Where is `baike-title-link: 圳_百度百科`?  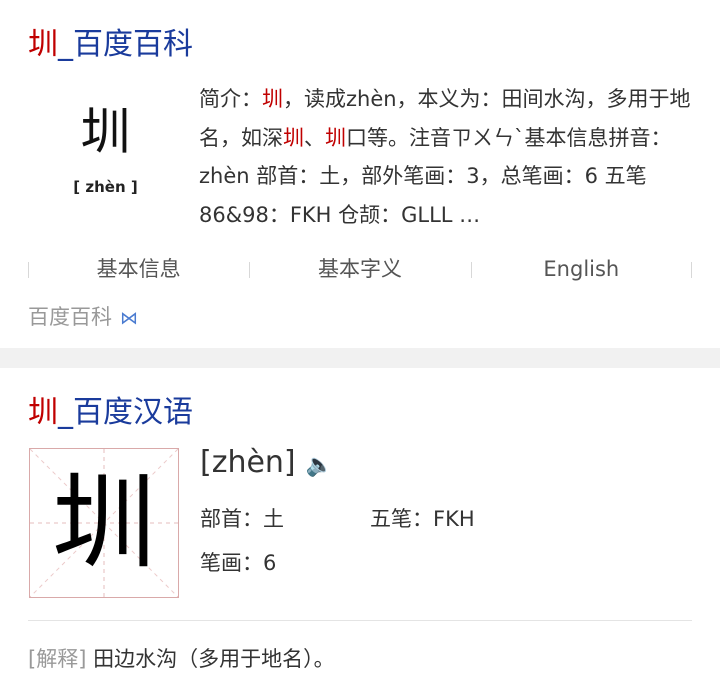 baike-title-link: 圳_百度百科 is located at coordinates (110, 45).